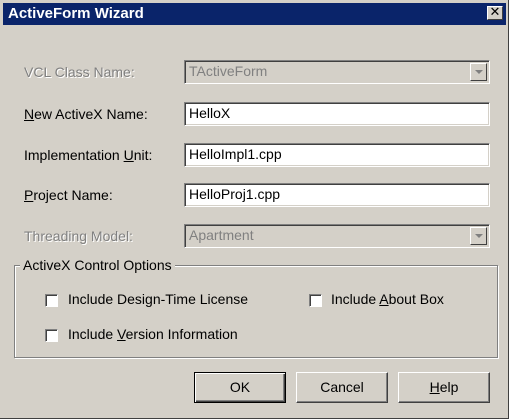 The image size is (509, 419). I want to click on about-box-checkbox, so click(315, 300).